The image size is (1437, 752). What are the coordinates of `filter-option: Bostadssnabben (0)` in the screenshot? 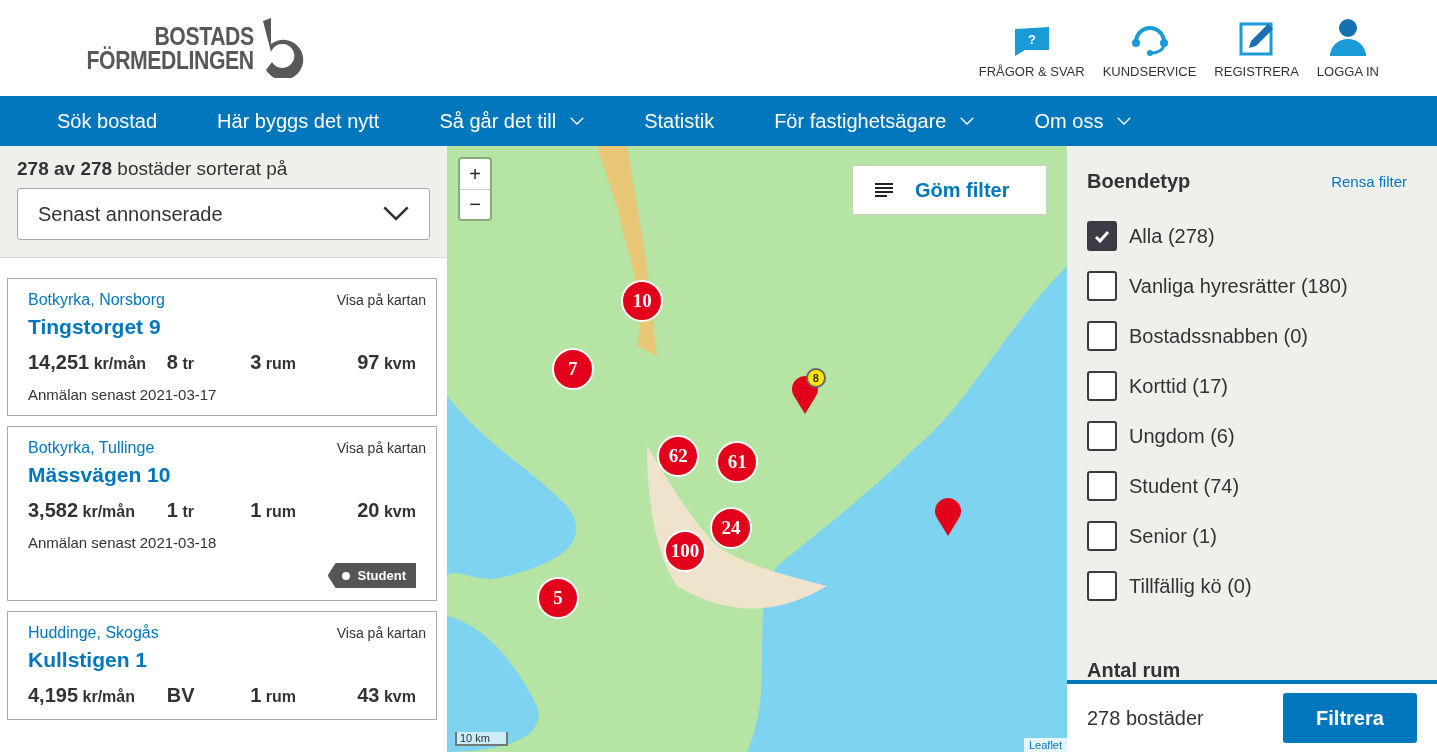 It's located at (1247, 336).